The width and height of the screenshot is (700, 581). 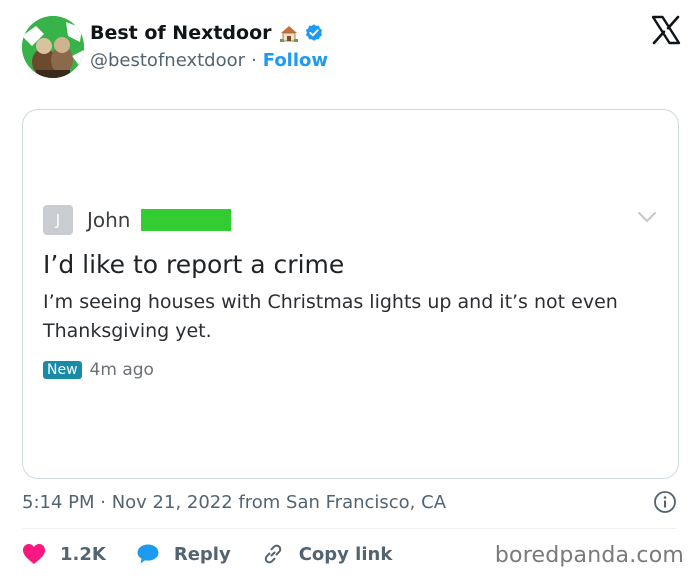 What do you see at coordinates (181, 33) in the screenshot?
I see `display-name: Best of Nextdoor` at bounding box center [181, 33].